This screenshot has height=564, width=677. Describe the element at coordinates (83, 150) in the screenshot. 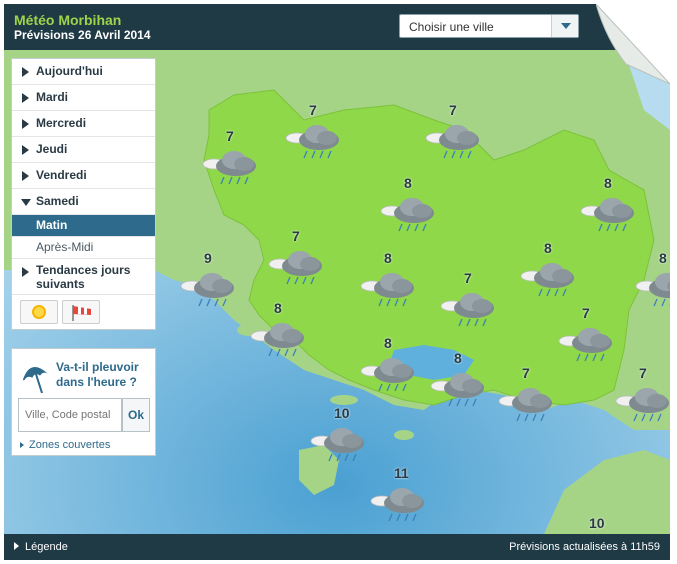

I see `nav-day-jeudi: Jeudi` at that location.